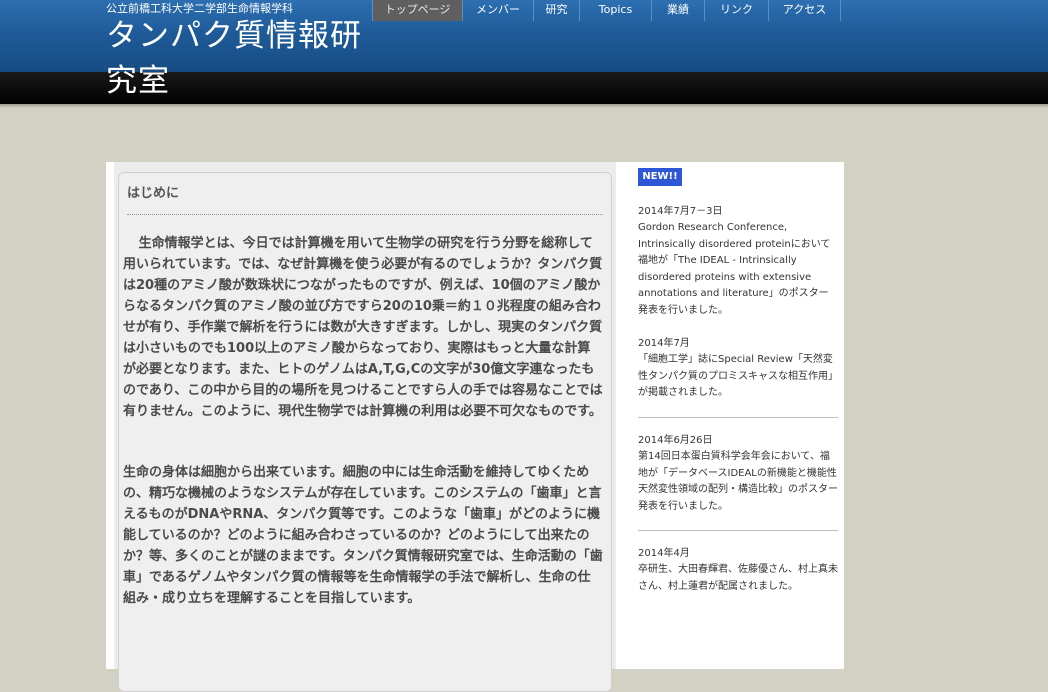  Describe the element at coordinates (737, 10) in the screenshot. I see `nav-item-links: リンク` at that location.